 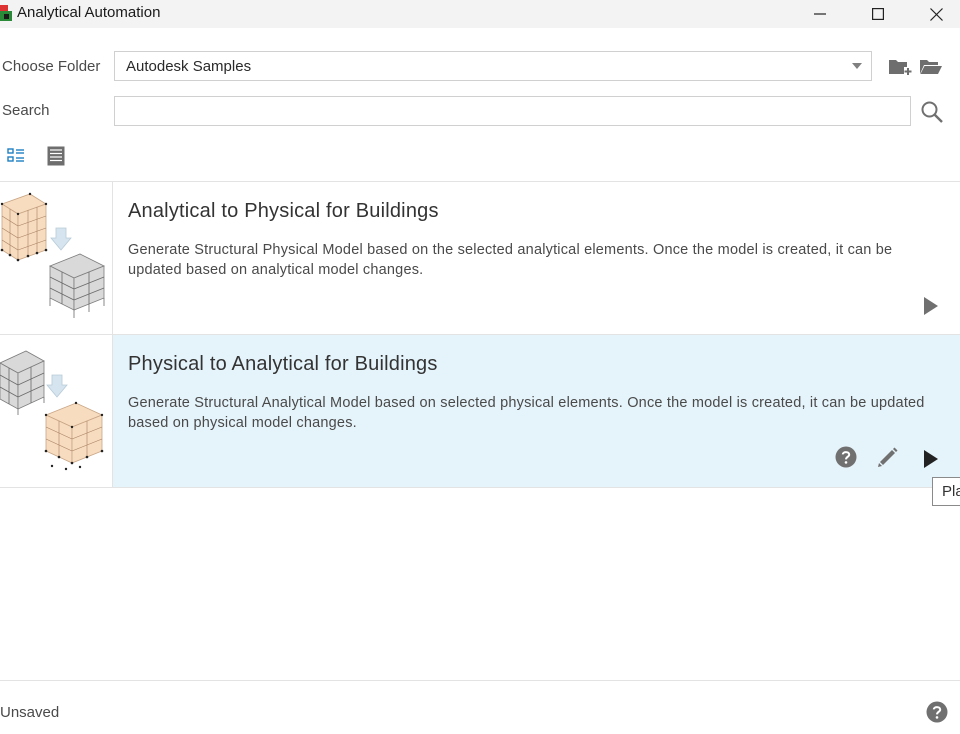 What do you see at coordinates (946, 491) in the screenshot?
I see `play-tooltip: Pla` at bounding box center [946, 491].